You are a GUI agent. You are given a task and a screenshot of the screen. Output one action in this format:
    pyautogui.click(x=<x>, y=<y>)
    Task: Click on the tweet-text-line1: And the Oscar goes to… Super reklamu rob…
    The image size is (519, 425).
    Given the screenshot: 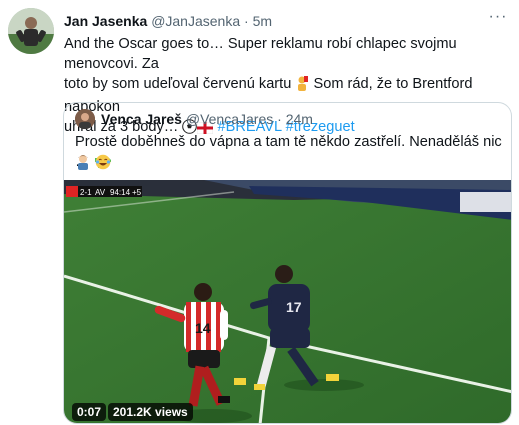 What is the action you would take?
    pyautogui.click(x=260, y=54)
    